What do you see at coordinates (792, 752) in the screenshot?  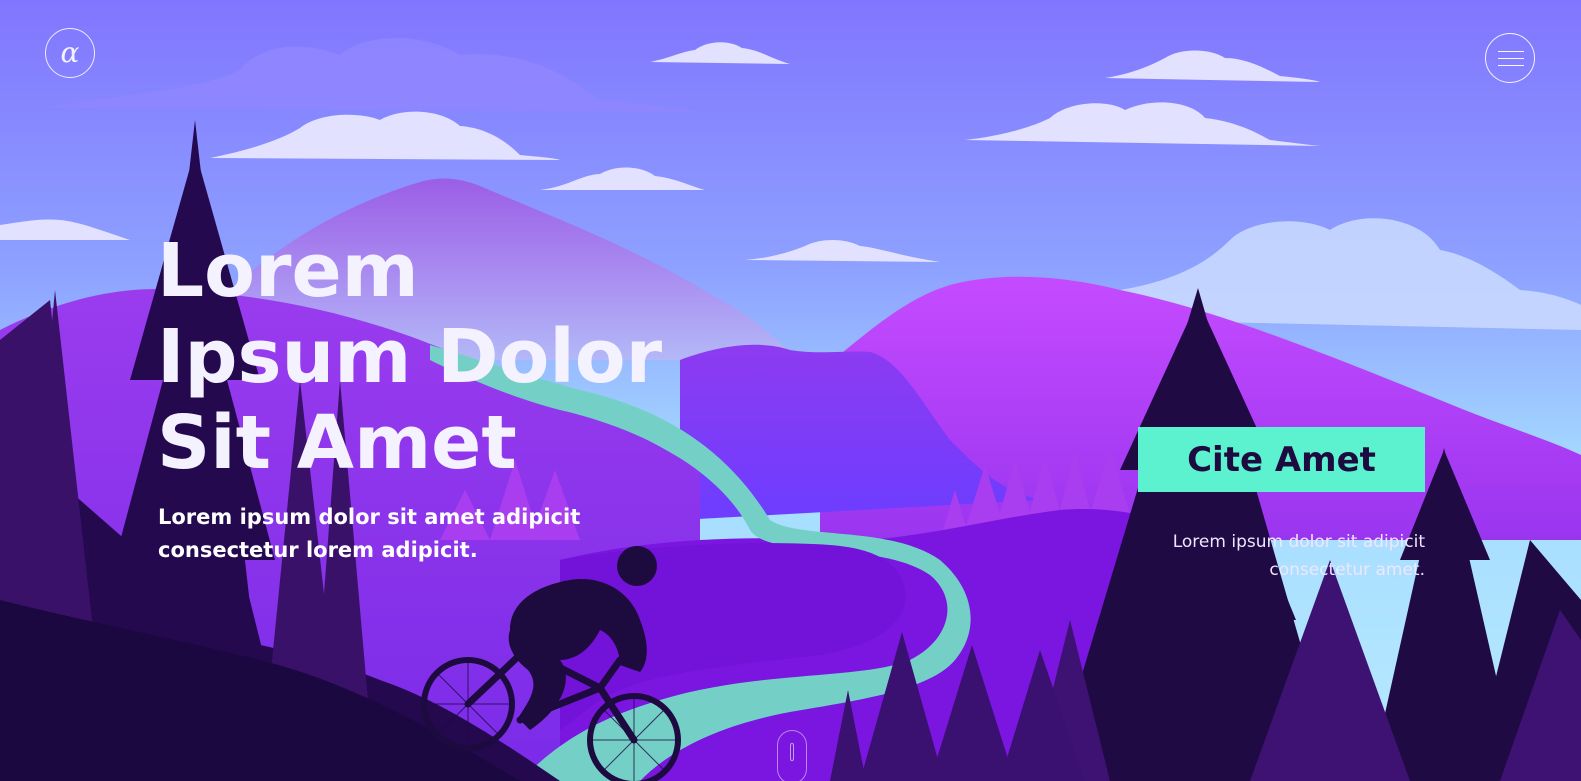 I see `scroll-wheel-indicator` at bounding box center [792, 752].